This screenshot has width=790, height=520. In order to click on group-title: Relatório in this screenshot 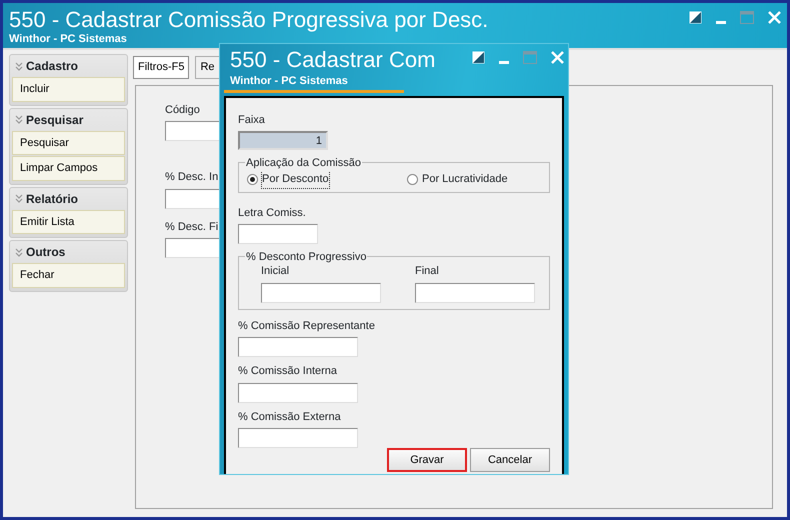, I will do `click(52, 199)`.